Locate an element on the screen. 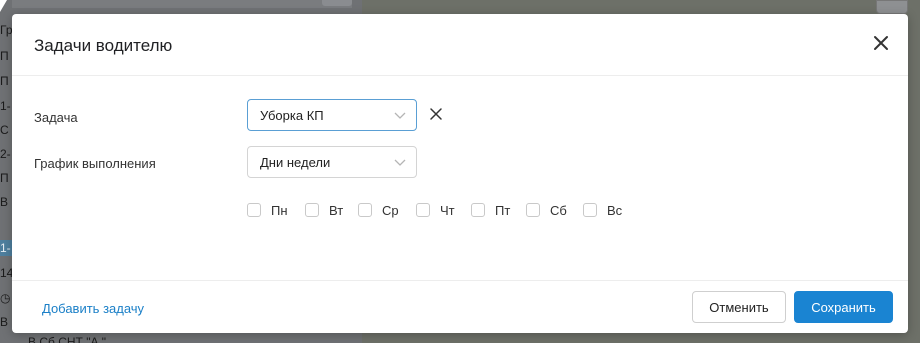 This screenshot has width=920, height=343. add-task-link: Добавить задачу is located at coordinates (93, 308).